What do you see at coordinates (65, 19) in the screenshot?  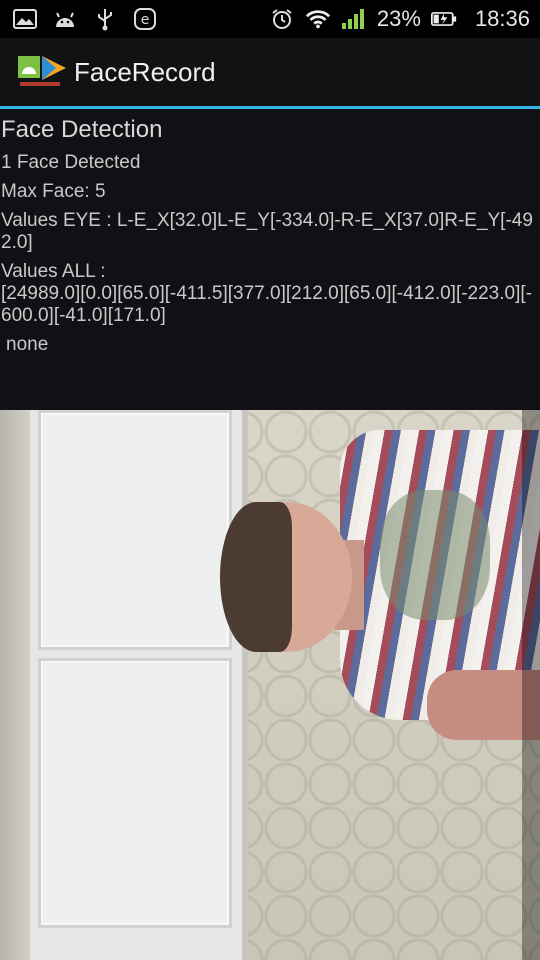 I see `android-icon` at bounding box center [65, 19].